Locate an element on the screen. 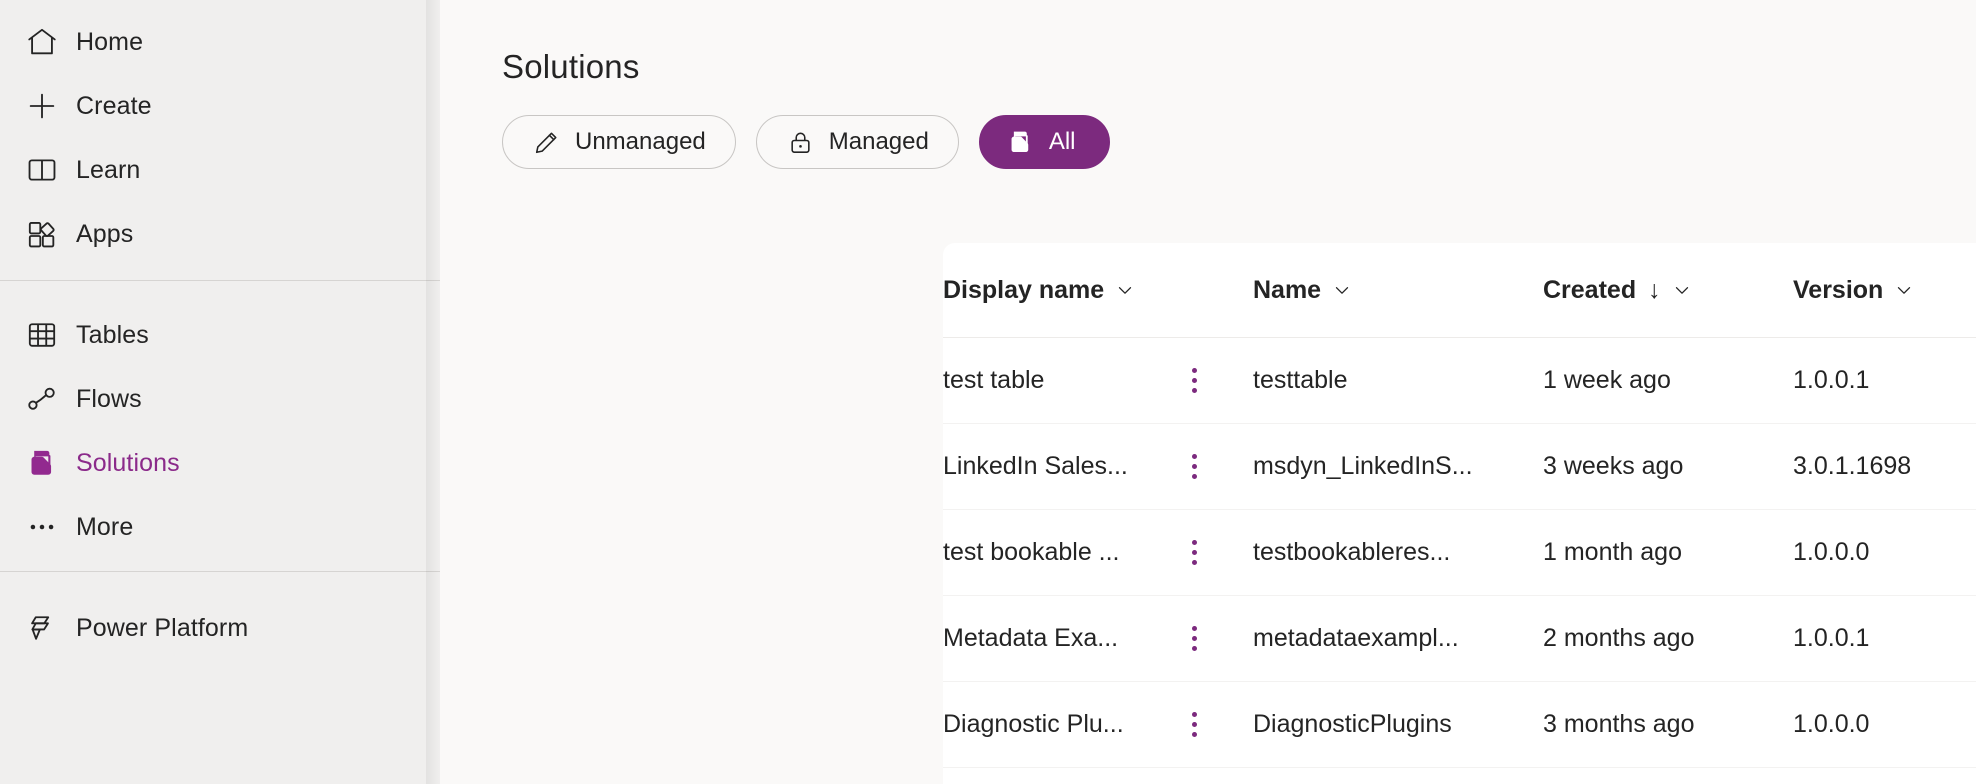  filter-unmanaged-label: Unmanaged is located at coordinates (640, 141).